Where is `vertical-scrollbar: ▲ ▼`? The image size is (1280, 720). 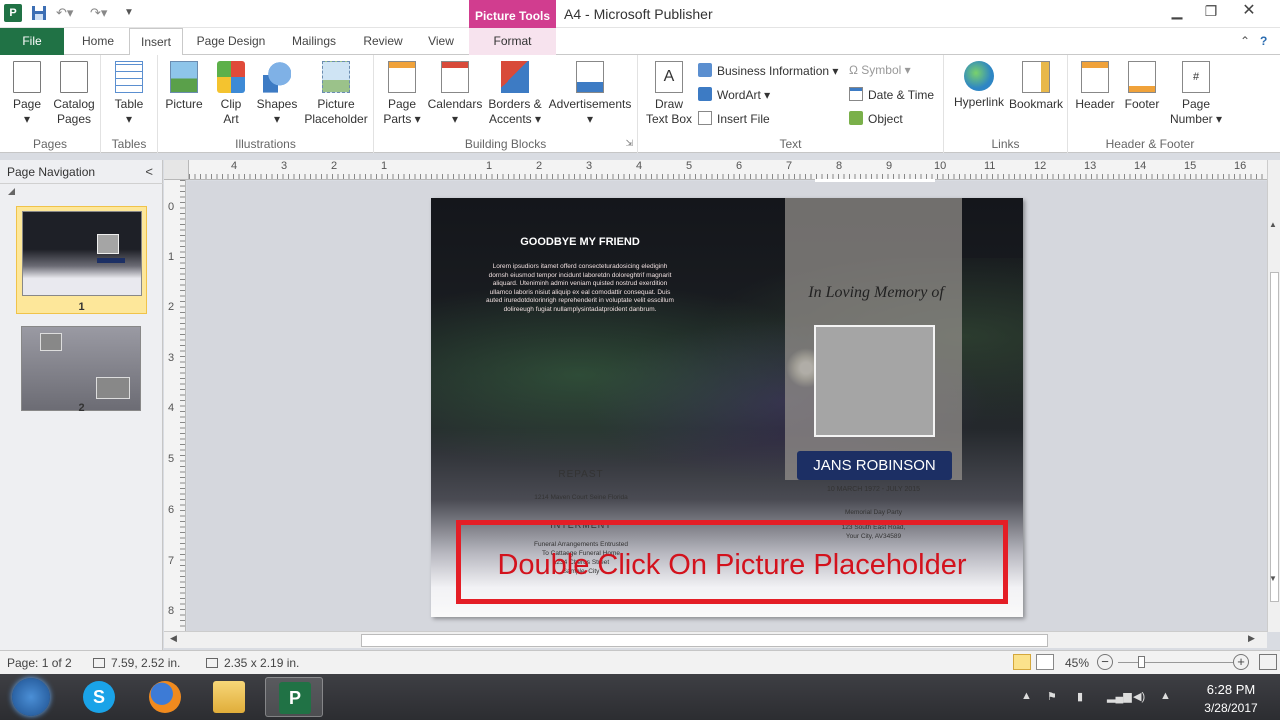
vertical-scrollbar: ▲ ▼ is located at coordinates (1273, 396).